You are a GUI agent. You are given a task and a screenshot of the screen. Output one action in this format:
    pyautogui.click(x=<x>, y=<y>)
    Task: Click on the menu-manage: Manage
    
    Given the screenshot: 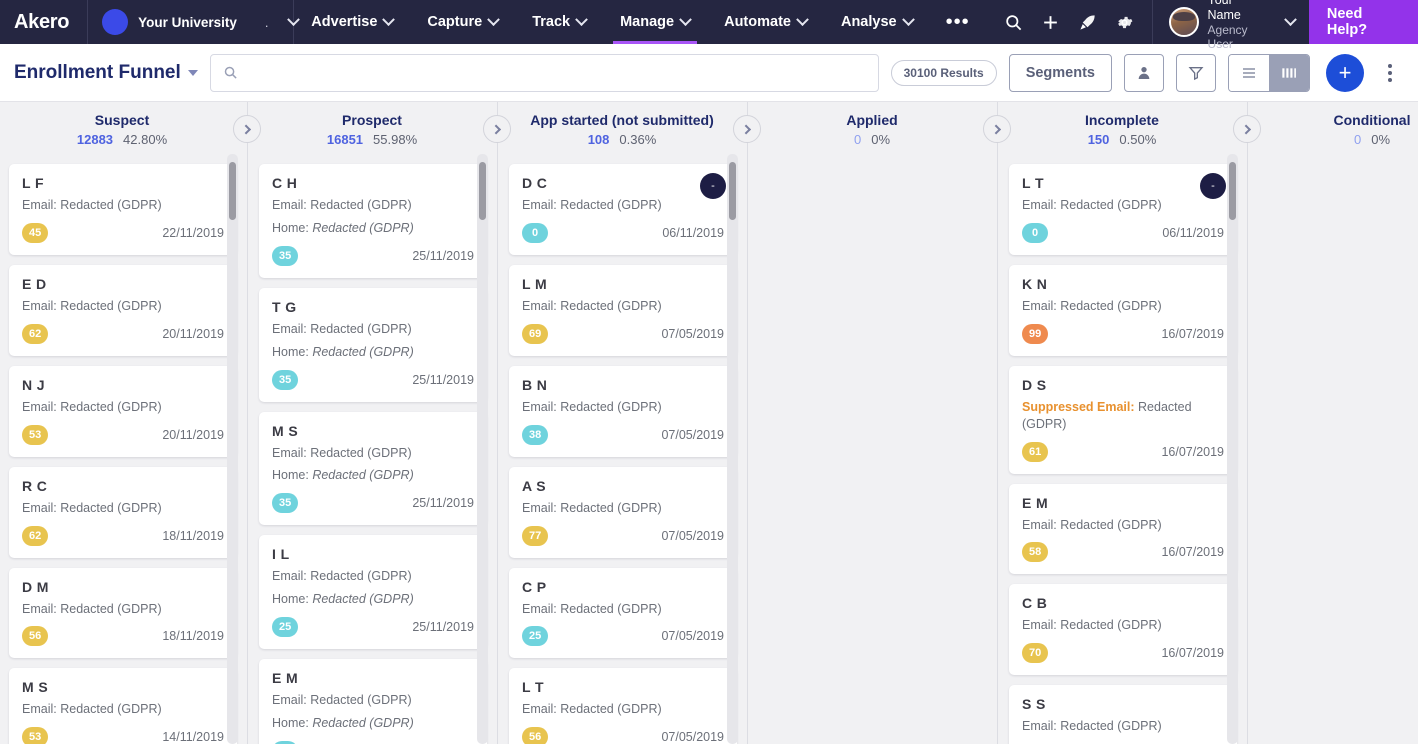 What is the action you would take?
    pyautogui.click(x=655, y=22)
    